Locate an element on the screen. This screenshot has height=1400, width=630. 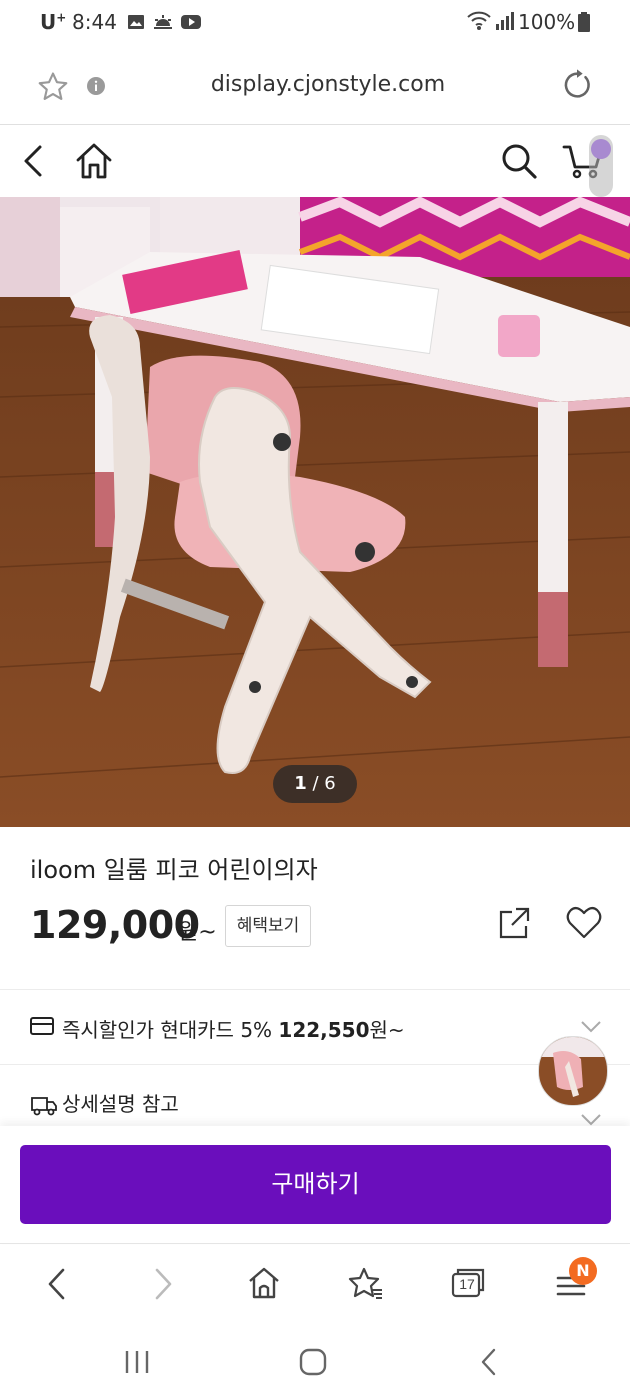
site-header is located at coordinates (315, 161).